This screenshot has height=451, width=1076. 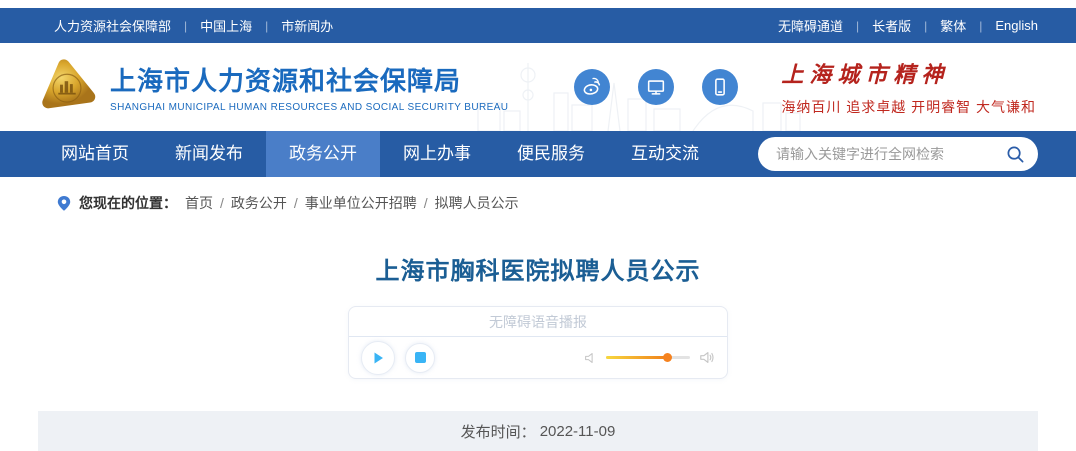 I want to click on site-search, so click(x=898, y=154).